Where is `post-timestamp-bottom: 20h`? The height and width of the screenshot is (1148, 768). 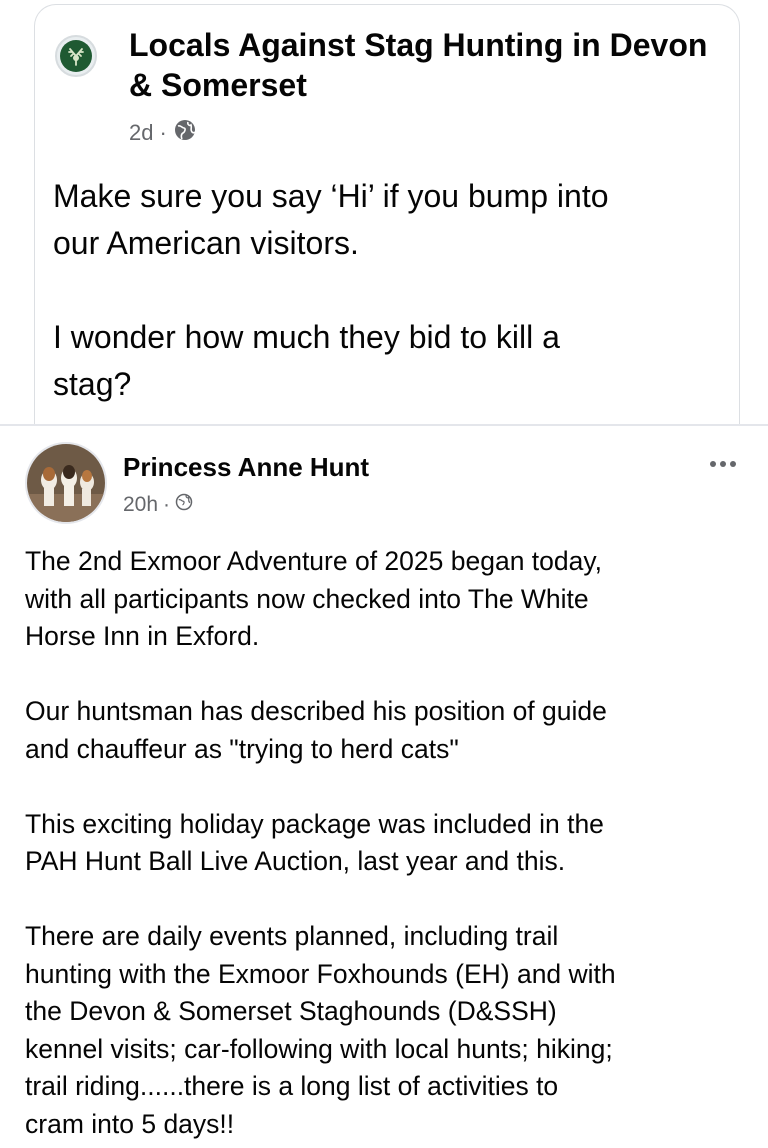
post-timestamp-bottom: 20h is located at coordinates (140, 505).